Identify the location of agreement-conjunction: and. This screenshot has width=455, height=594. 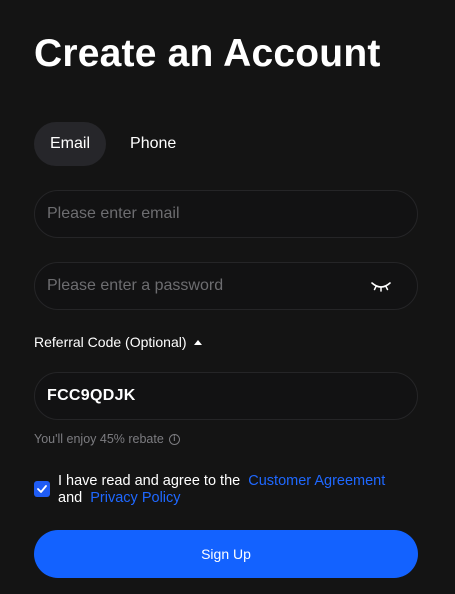
(70, 498).